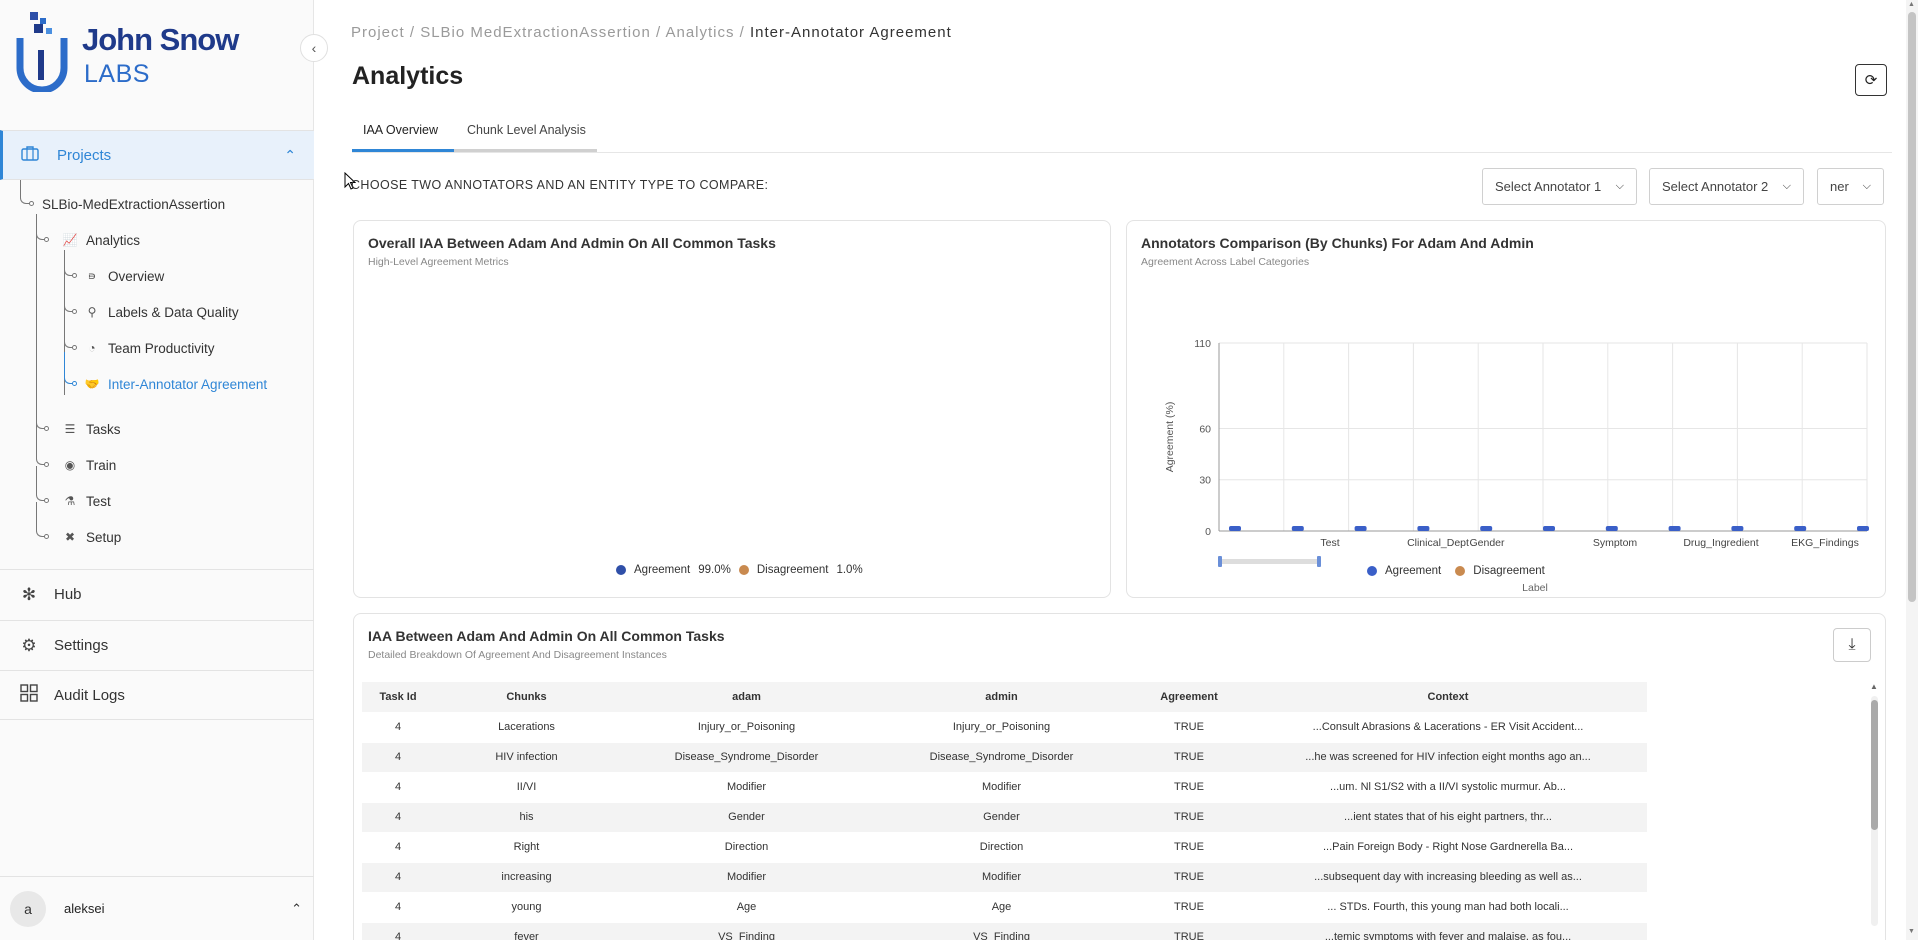 The width and height of the screenshot is (1918, 940). Describe the element at coordinates (70, 537) in the screenshot. I see `tools-icon: ✖` at that location.